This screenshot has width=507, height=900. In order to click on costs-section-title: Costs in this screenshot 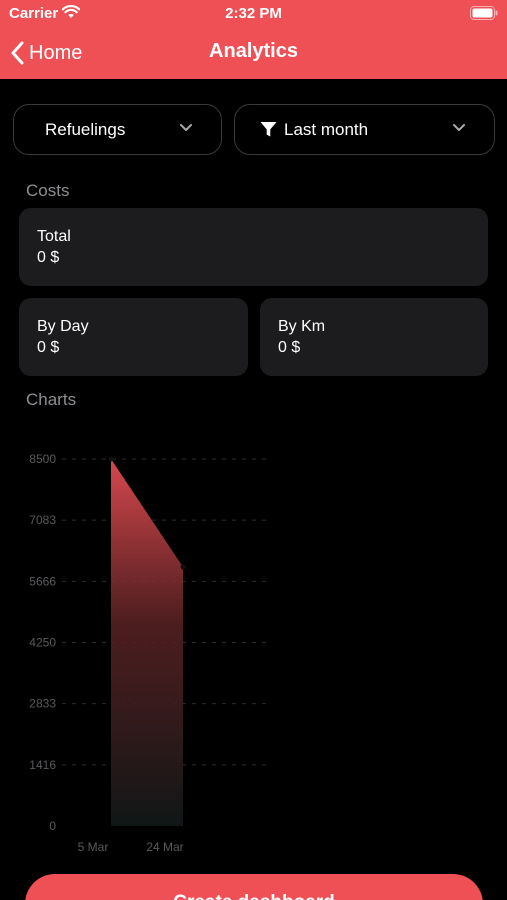, I will do `click(48, 190)`.